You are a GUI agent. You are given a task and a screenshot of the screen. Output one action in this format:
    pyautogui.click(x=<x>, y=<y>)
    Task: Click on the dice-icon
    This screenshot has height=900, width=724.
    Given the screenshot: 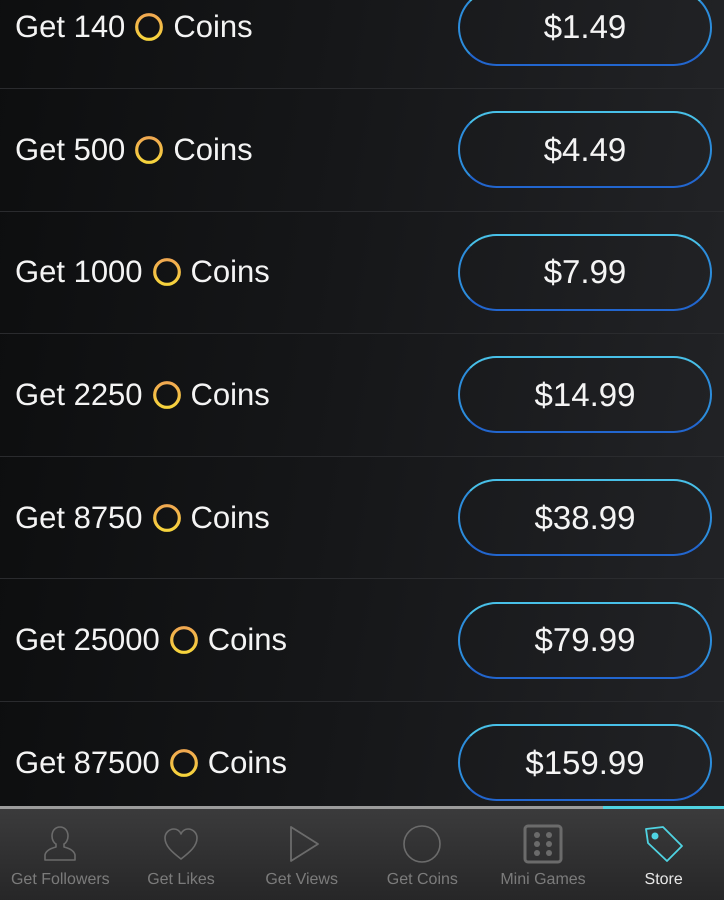 What is the action you would take?
    pyautogui.click(x=543, y=844)
    